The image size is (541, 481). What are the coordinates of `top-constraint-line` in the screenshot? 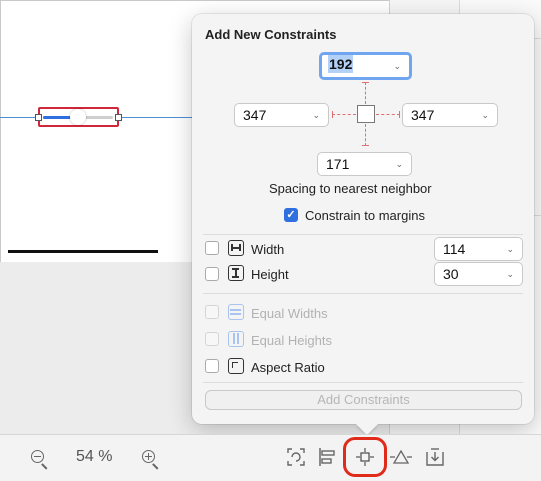 It's located at (365, 93).